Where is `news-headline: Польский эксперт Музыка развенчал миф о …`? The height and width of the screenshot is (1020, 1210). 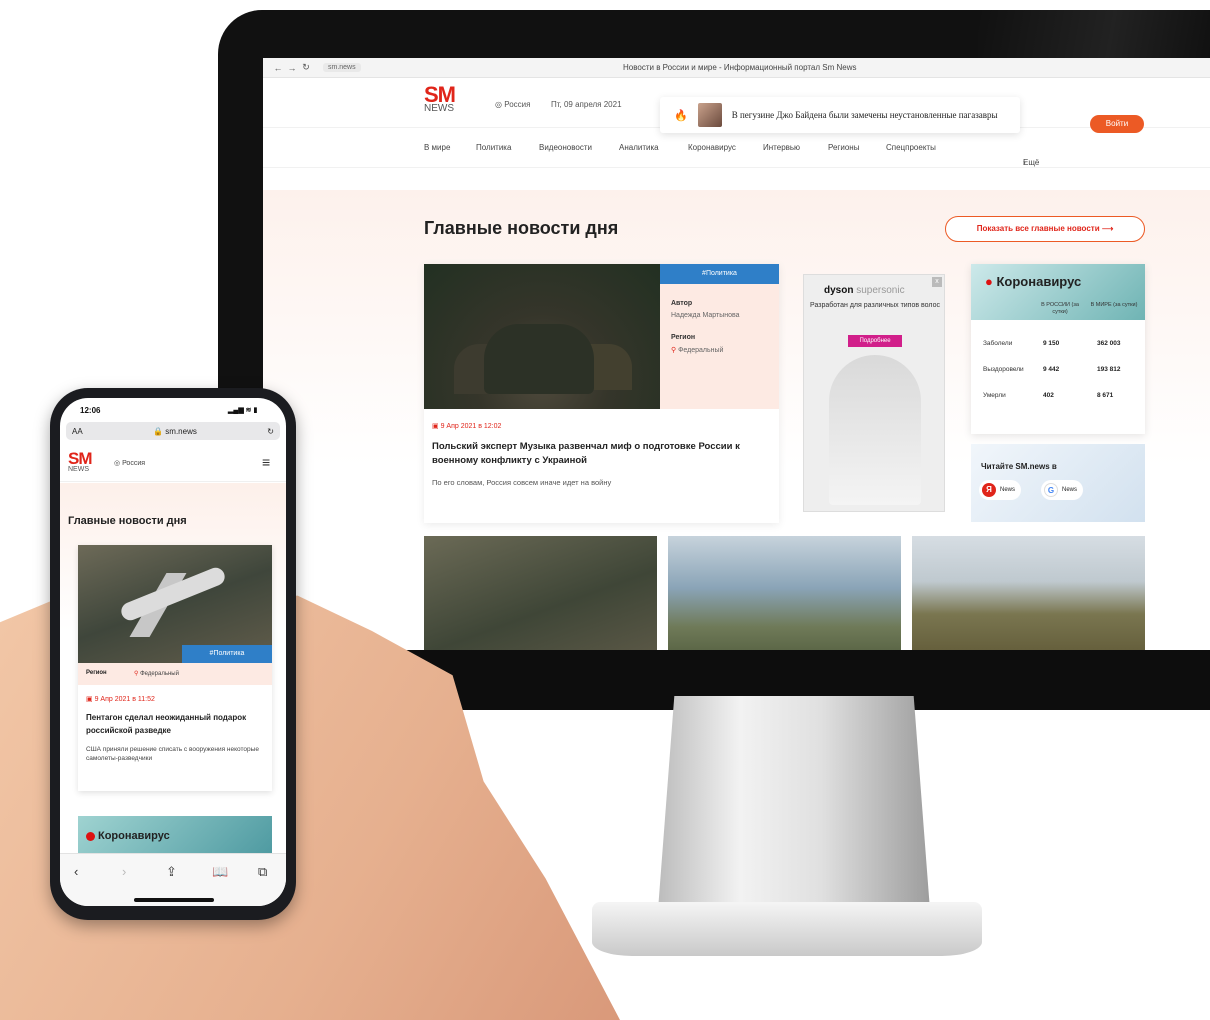
news-headline: Польский эксперт Музыка развенчал миф о … is located at coordinates (602, 454).